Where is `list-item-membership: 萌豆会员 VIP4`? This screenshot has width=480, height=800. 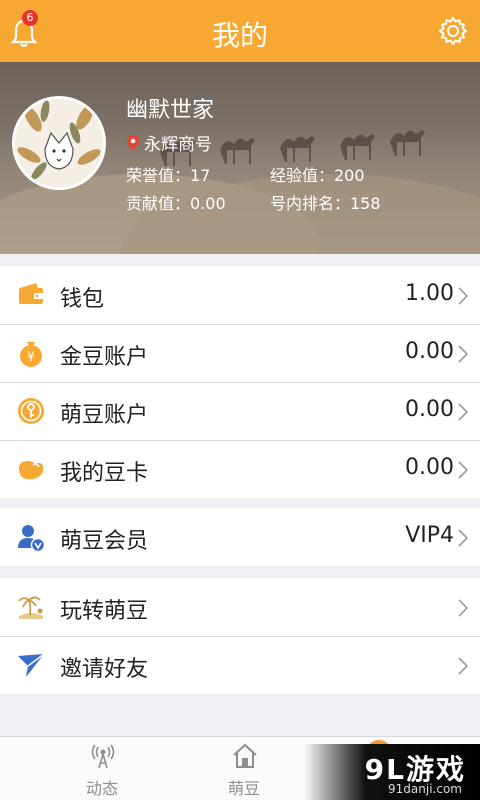 list-item-membership: 萌豆会员 VIP4 is located at coordinates (240, 537).